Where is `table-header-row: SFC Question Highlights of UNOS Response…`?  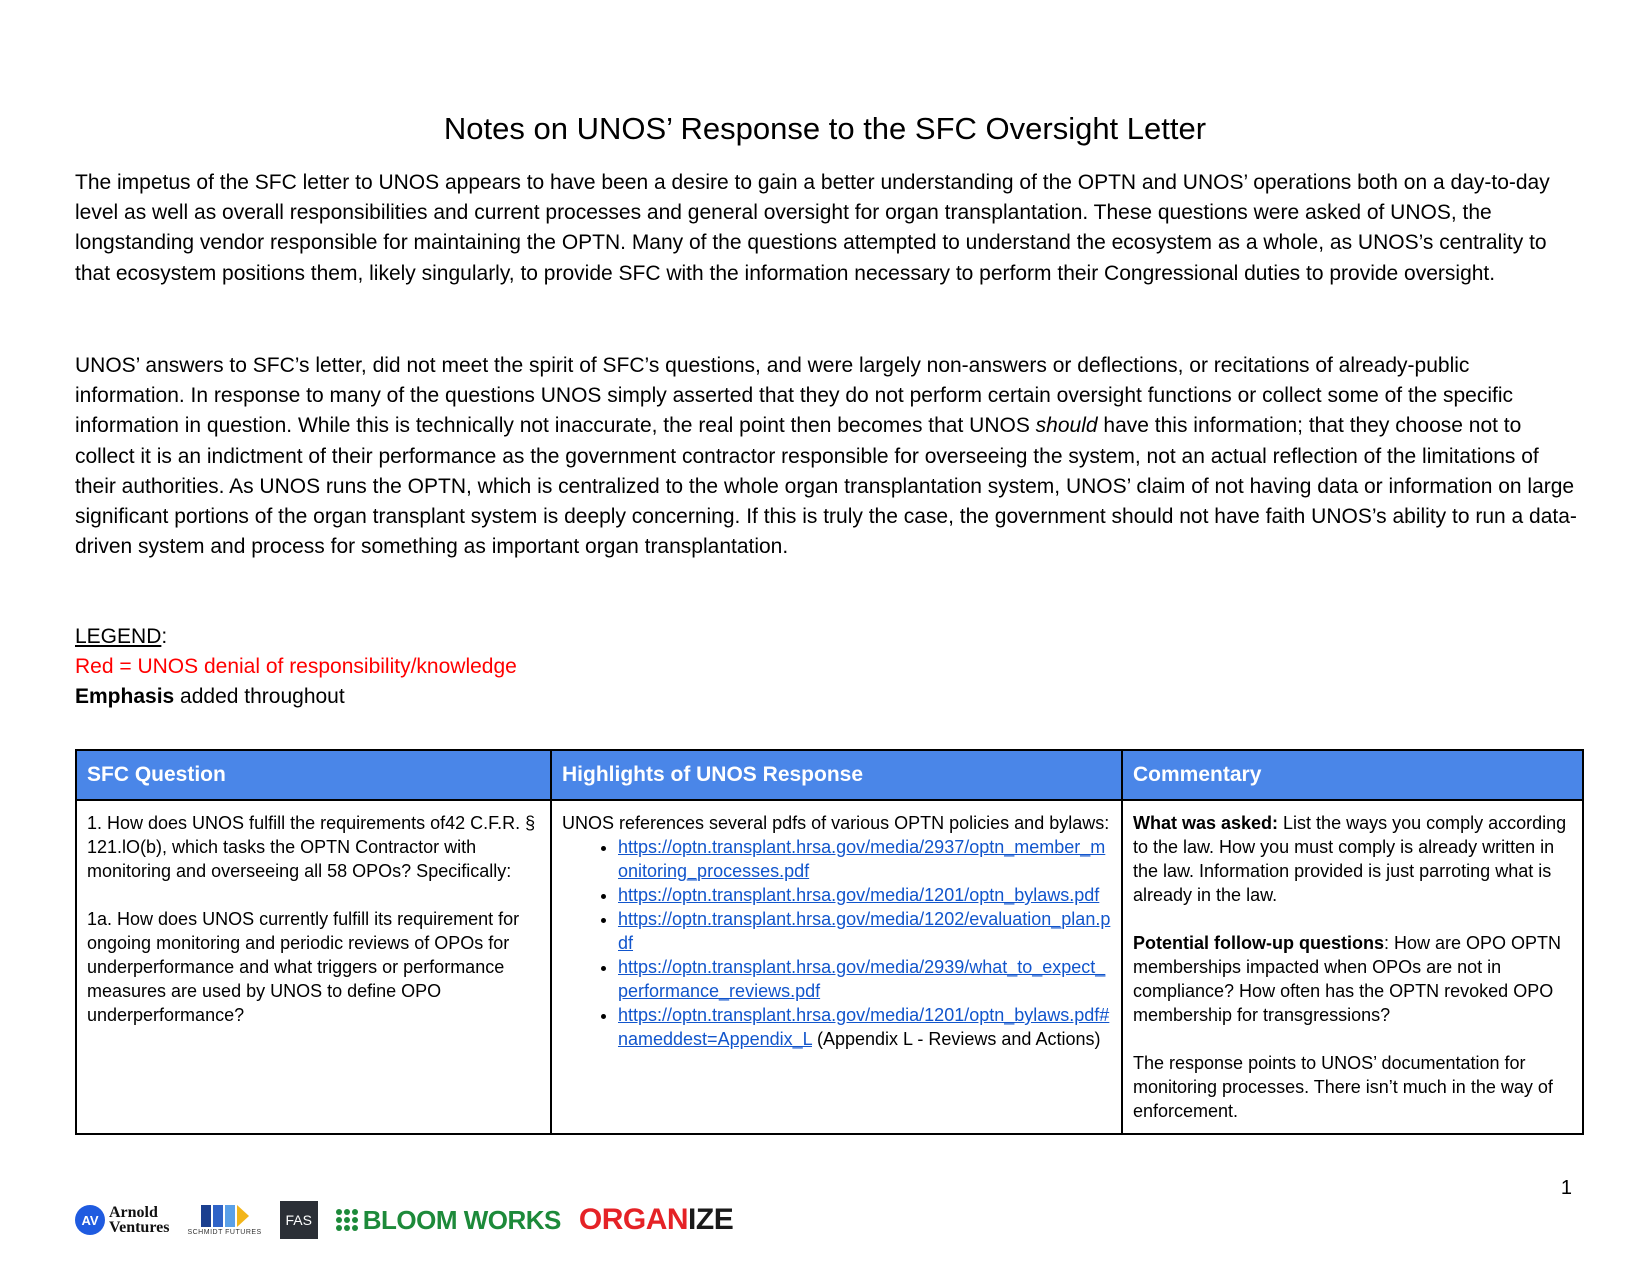 table-header-row: SFC Question Highlights of UNOS Response… is located at coordinates (829, 775).